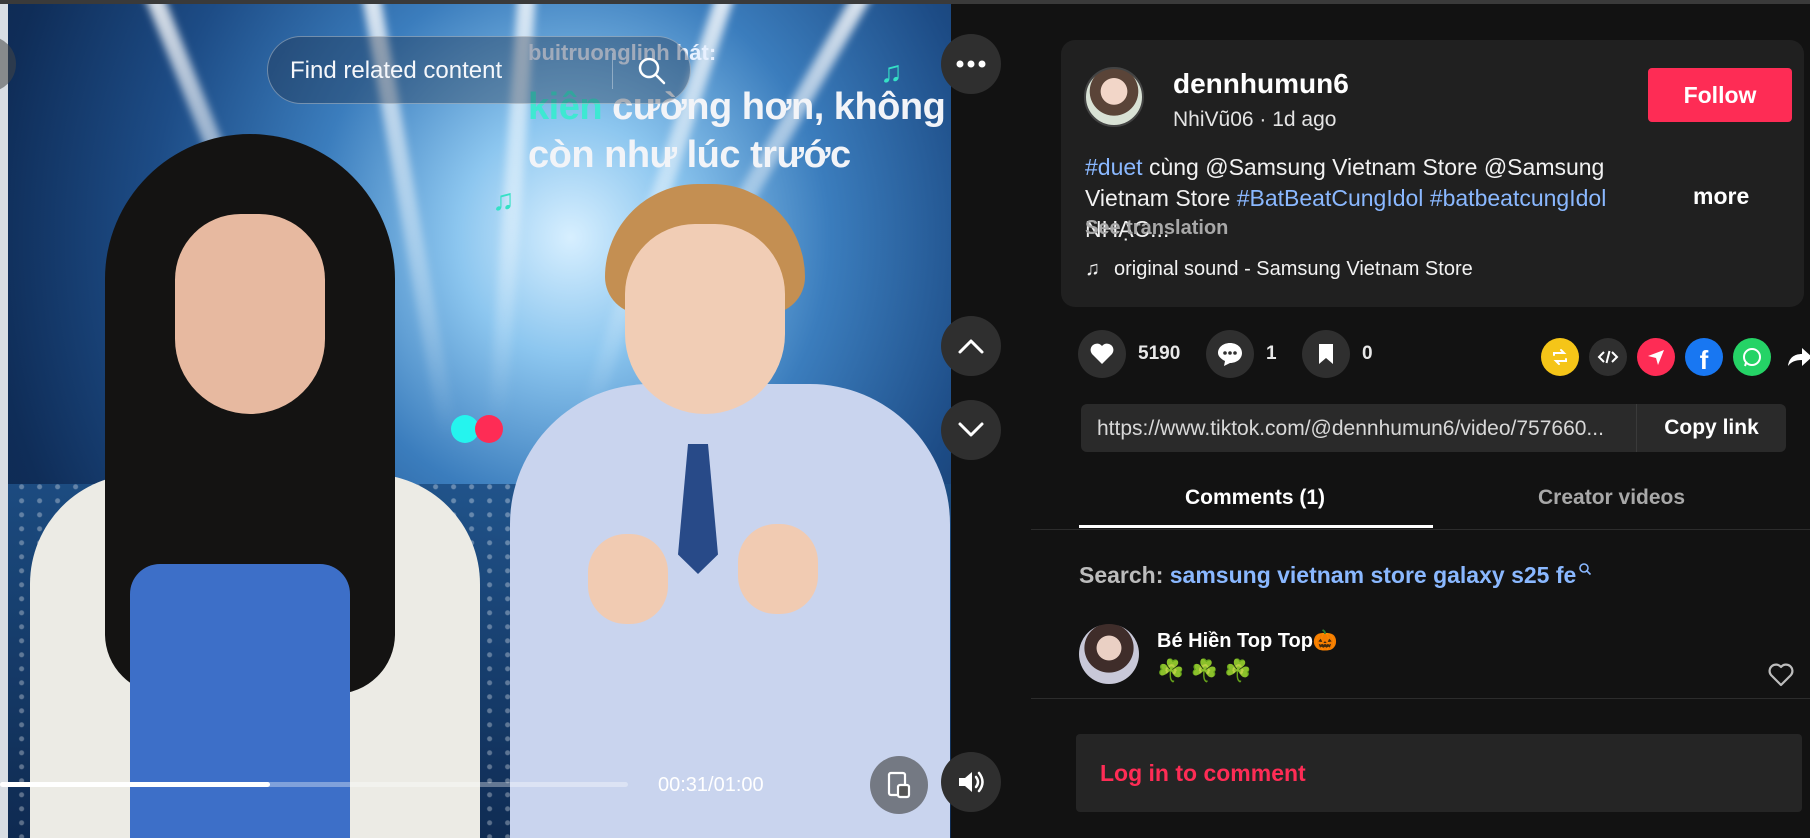  Describe the element at coordinates (1518, 198) in the screenshot. I see `hashtag-link: #batbeatcungIdol` at that location.